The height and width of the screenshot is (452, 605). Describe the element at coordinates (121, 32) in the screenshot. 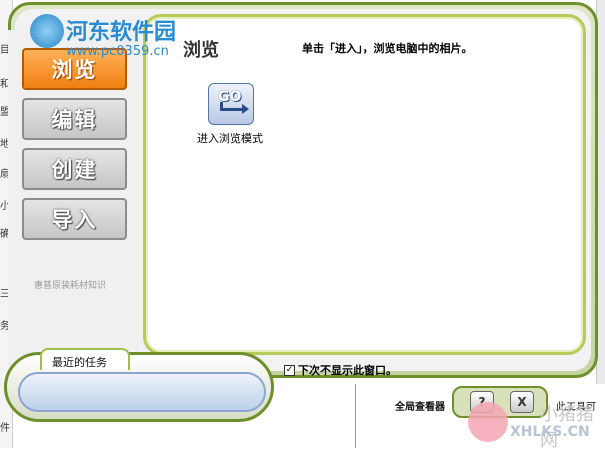

I see `watermark-logo-text: 河东软件园` at that location.